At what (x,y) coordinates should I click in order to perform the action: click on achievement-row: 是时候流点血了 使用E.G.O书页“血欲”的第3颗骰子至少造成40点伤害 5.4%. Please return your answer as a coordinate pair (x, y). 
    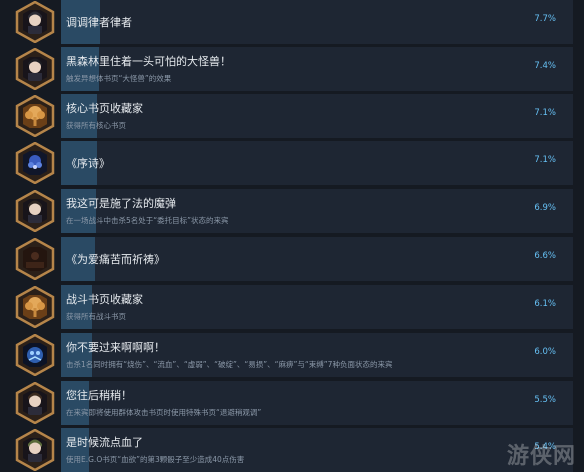
    Looking at the image, I should click on (292, 450).